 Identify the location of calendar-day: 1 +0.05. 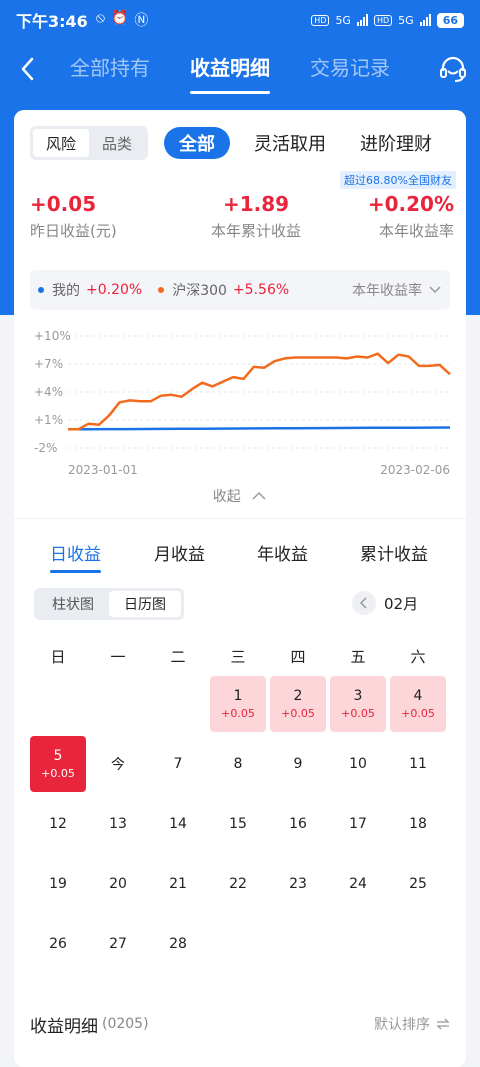
(238, 704).